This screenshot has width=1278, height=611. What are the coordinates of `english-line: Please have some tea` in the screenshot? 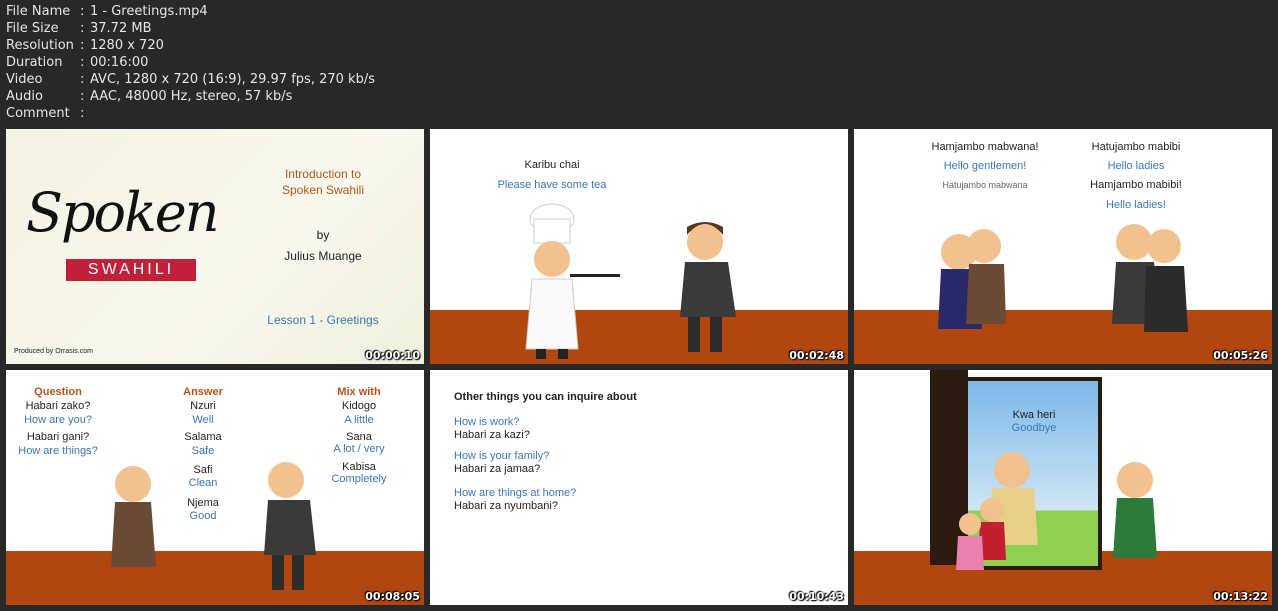 It's located at (552, 185).